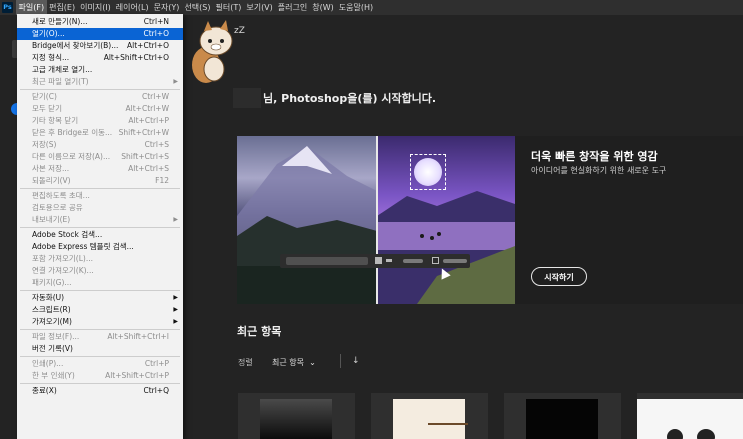  What do you see at coordinates (594, 156) in the screenshot?
I see `hero-title: 더욱 빠른 창작을 위한 영감` at bounding box center [594, 156].